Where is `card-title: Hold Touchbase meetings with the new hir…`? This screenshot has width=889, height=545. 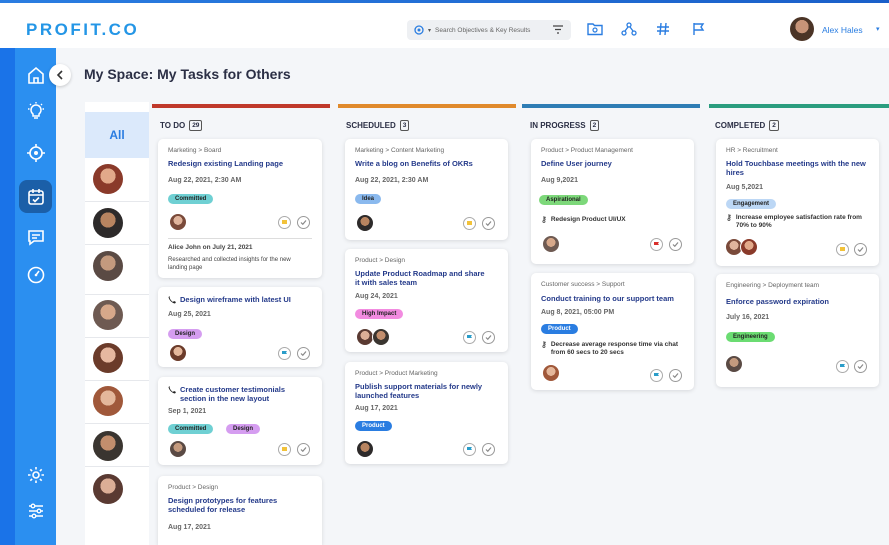
card-title: Hold Touchbase meetings with the new hir… is located at coordinates (799, 168).